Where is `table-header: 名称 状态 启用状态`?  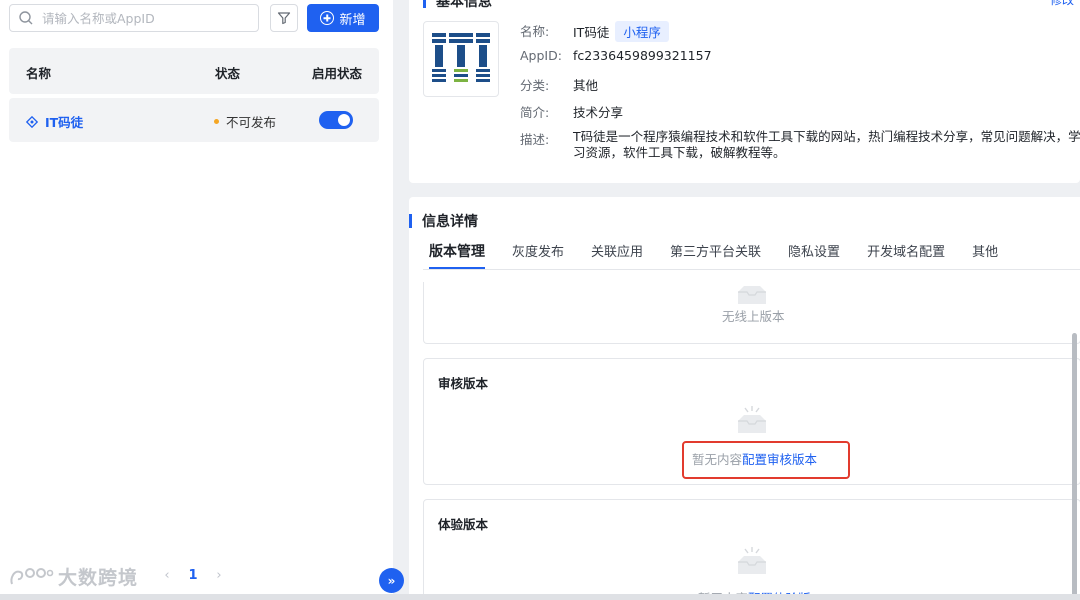 table-header: 名称 状态 启用状态 is located at coordinates (194, 71).